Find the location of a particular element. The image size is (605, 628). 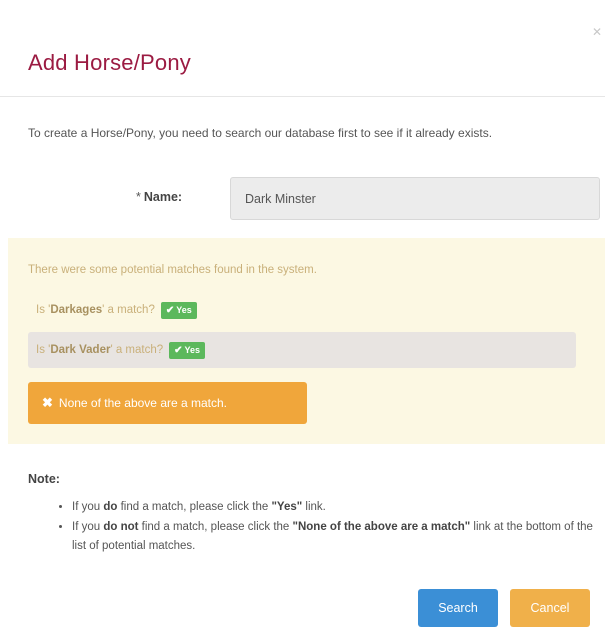

header-divider is located at coordinates (302, 96).